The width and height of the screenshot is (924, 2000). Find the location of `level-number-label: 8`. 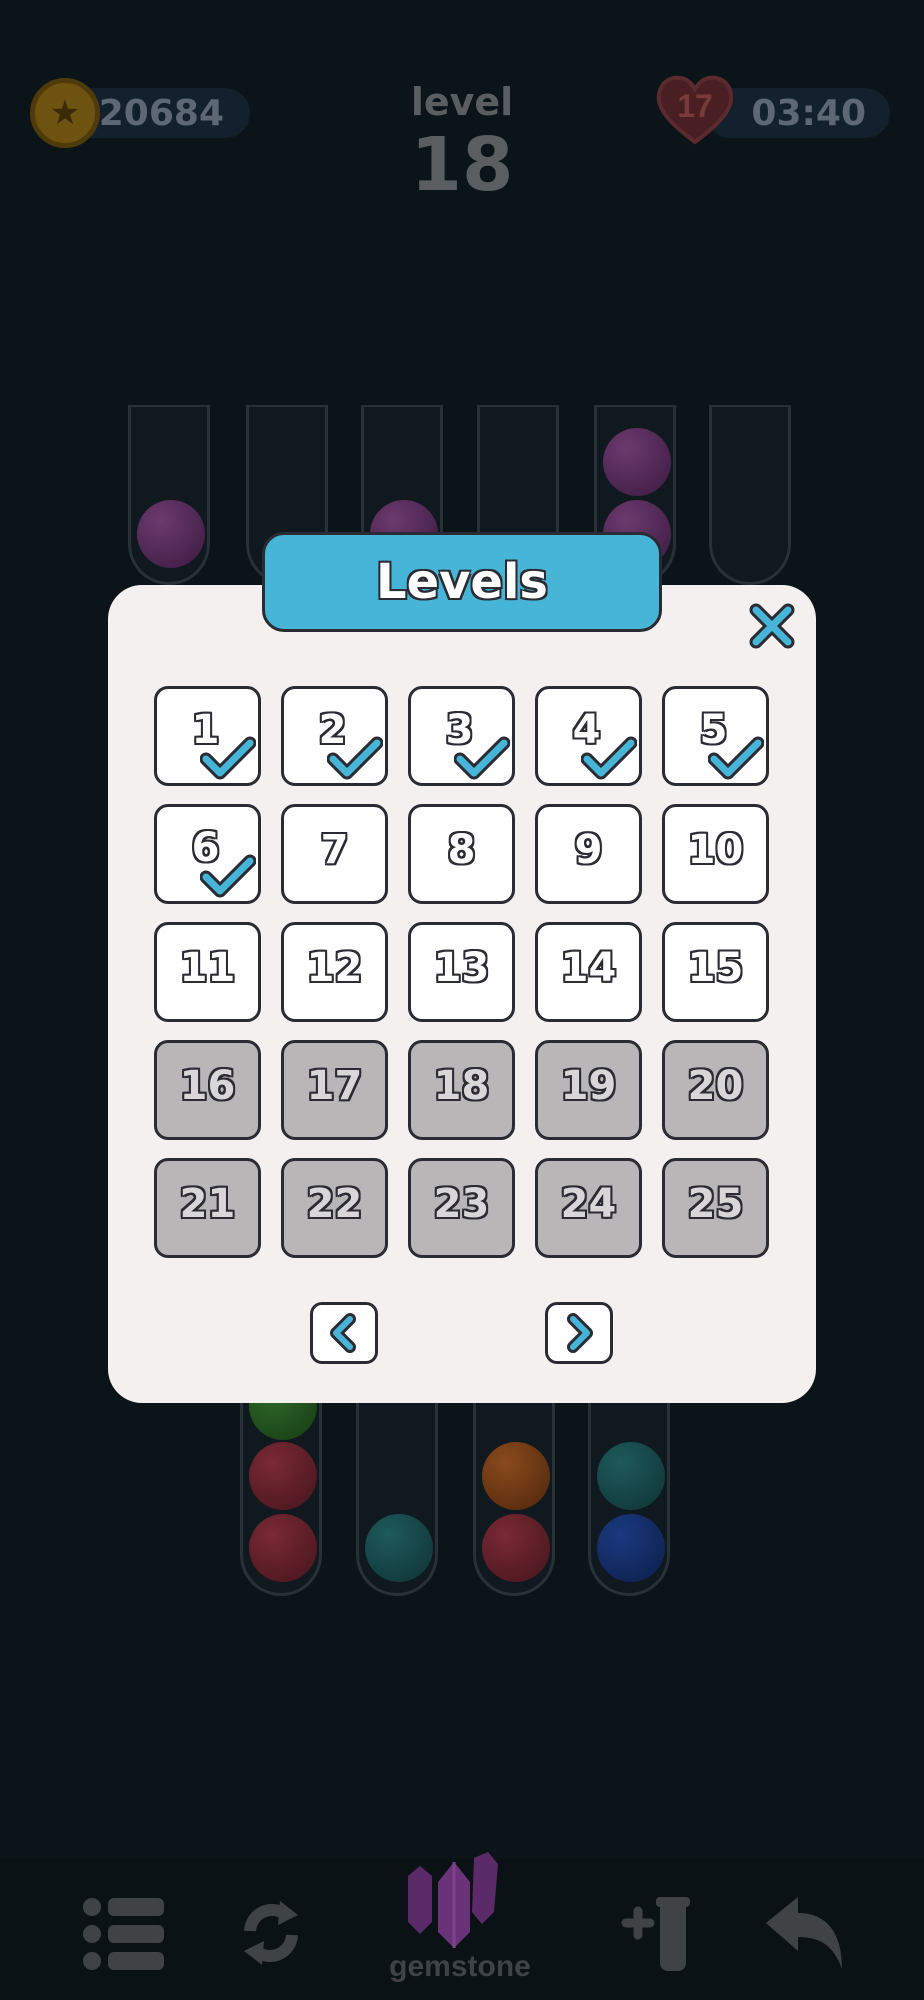

level-number-label: 8 is located at coordinates (461, 850).